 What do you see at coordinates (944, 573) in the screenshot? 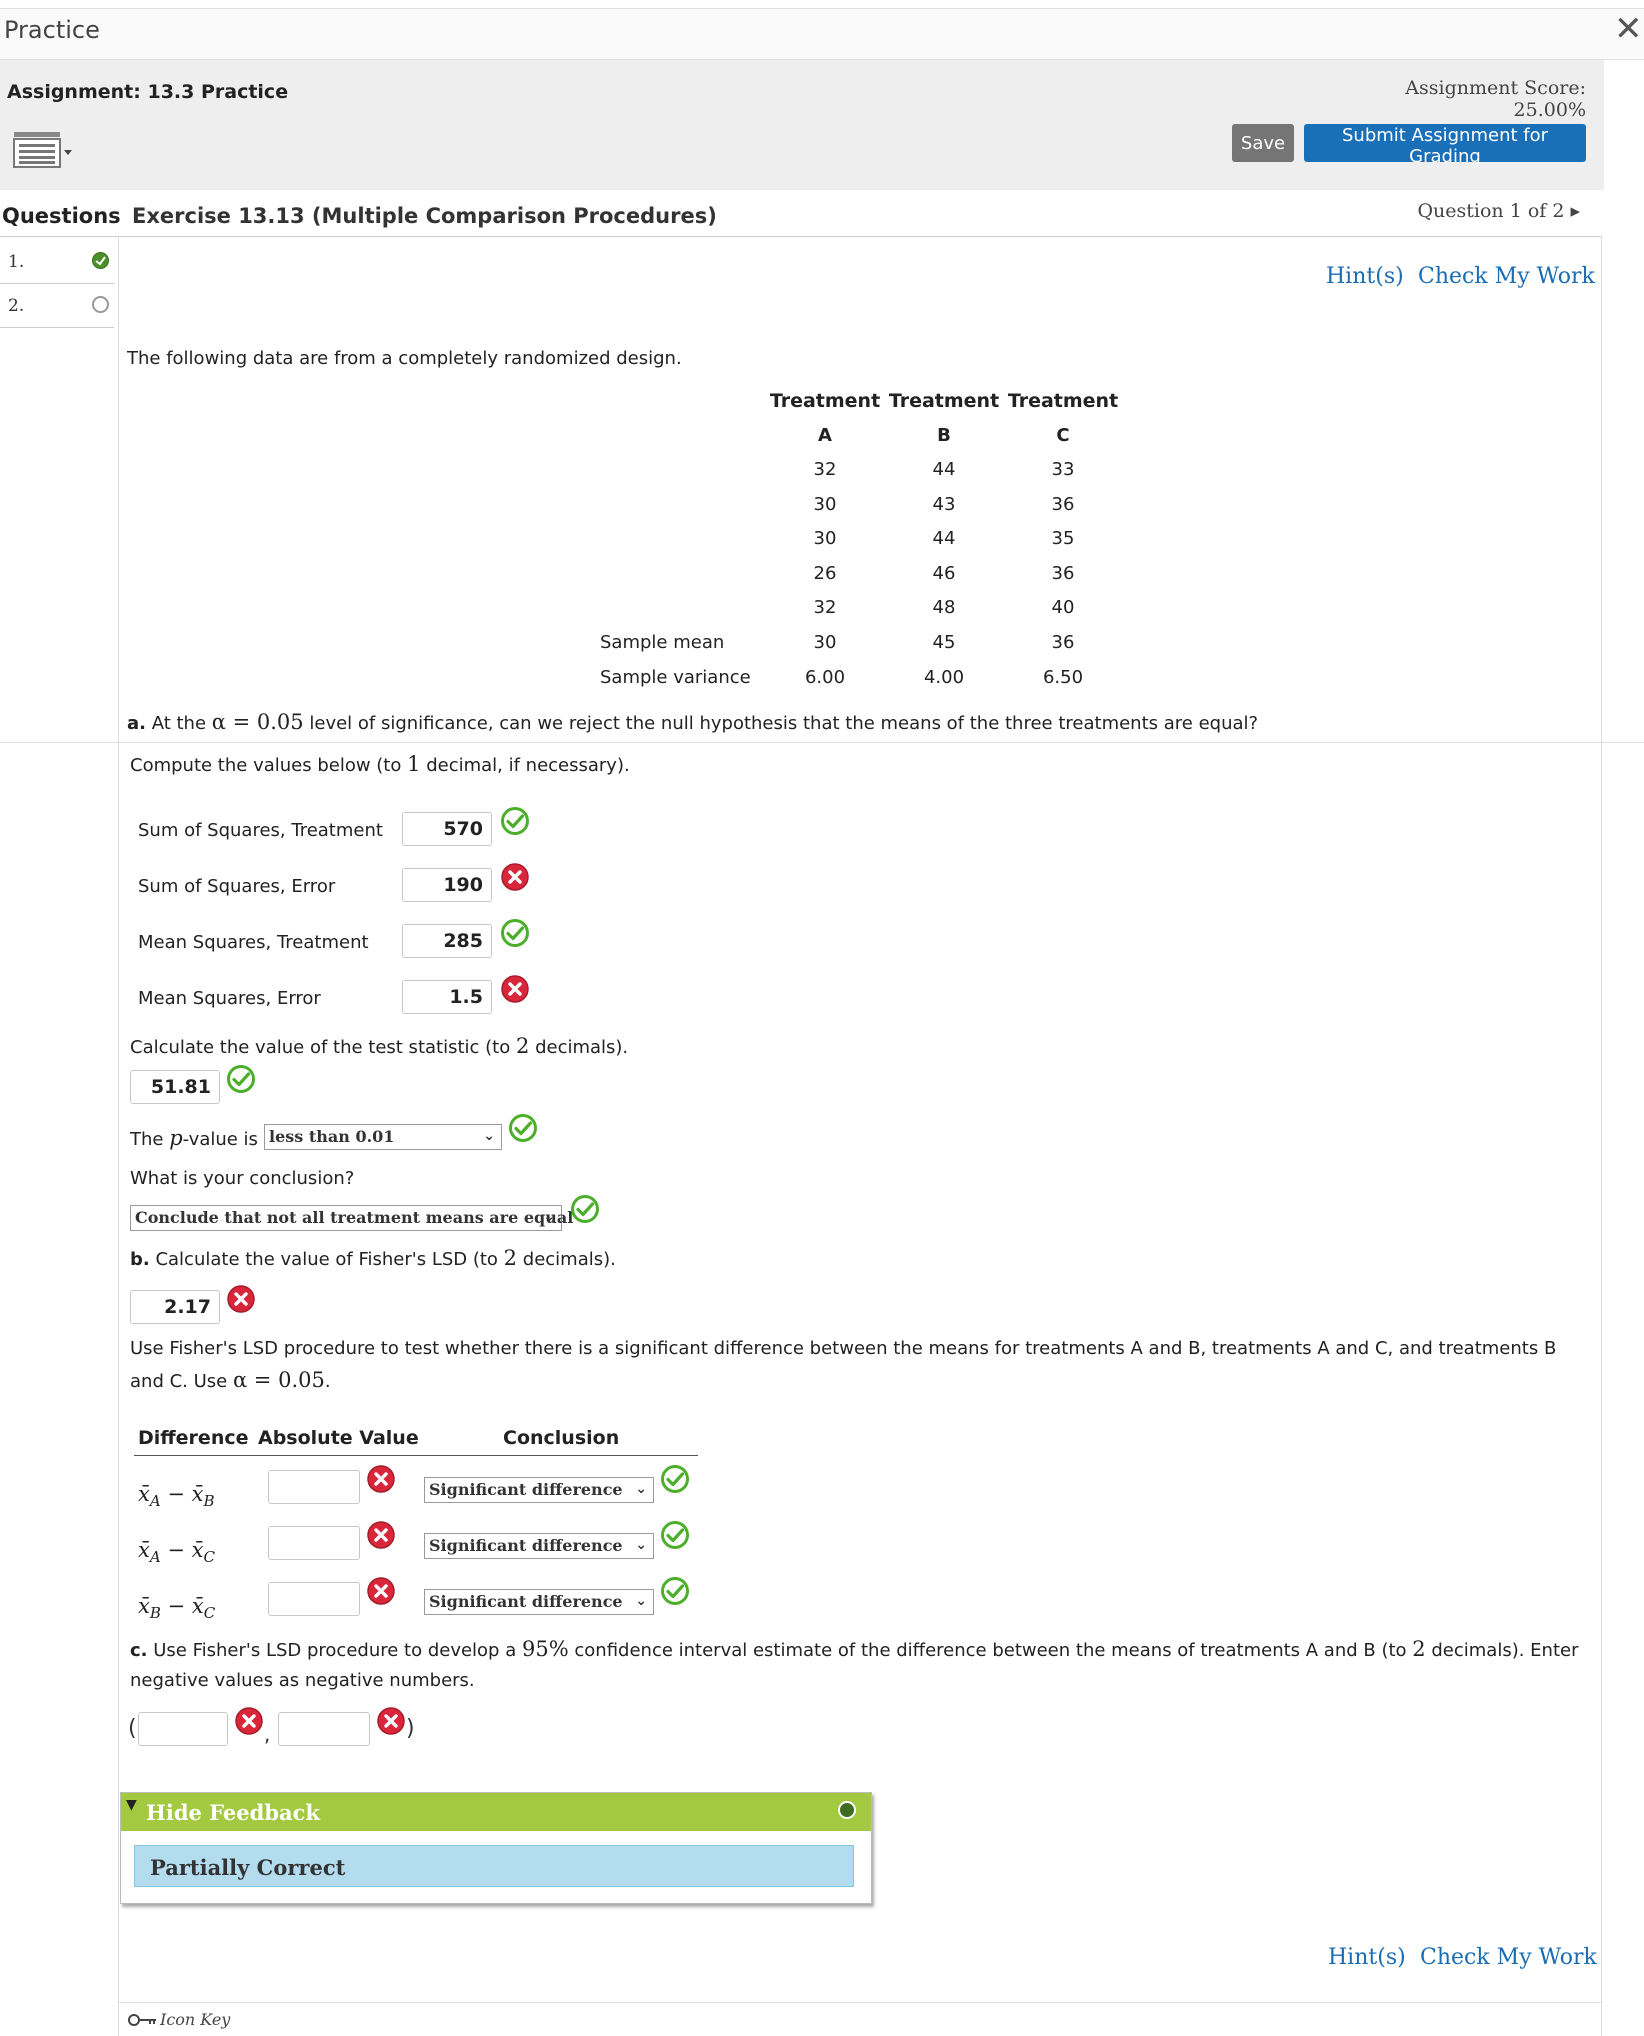
I see `table-cell: 46` at bounding box center [944, 573].